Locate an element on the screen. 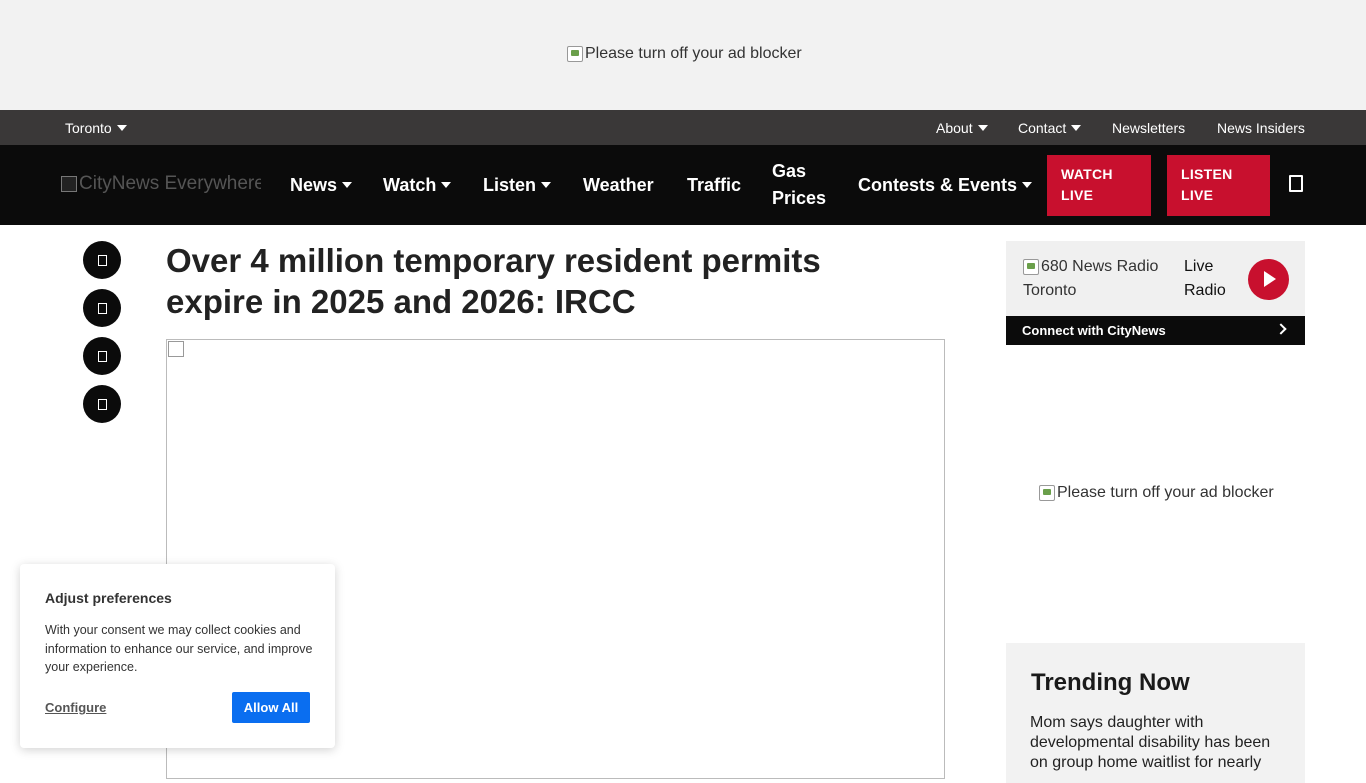 The width and height of the screenshot is (1366, 783). twitter-icon is located at coordinates (102, 308).